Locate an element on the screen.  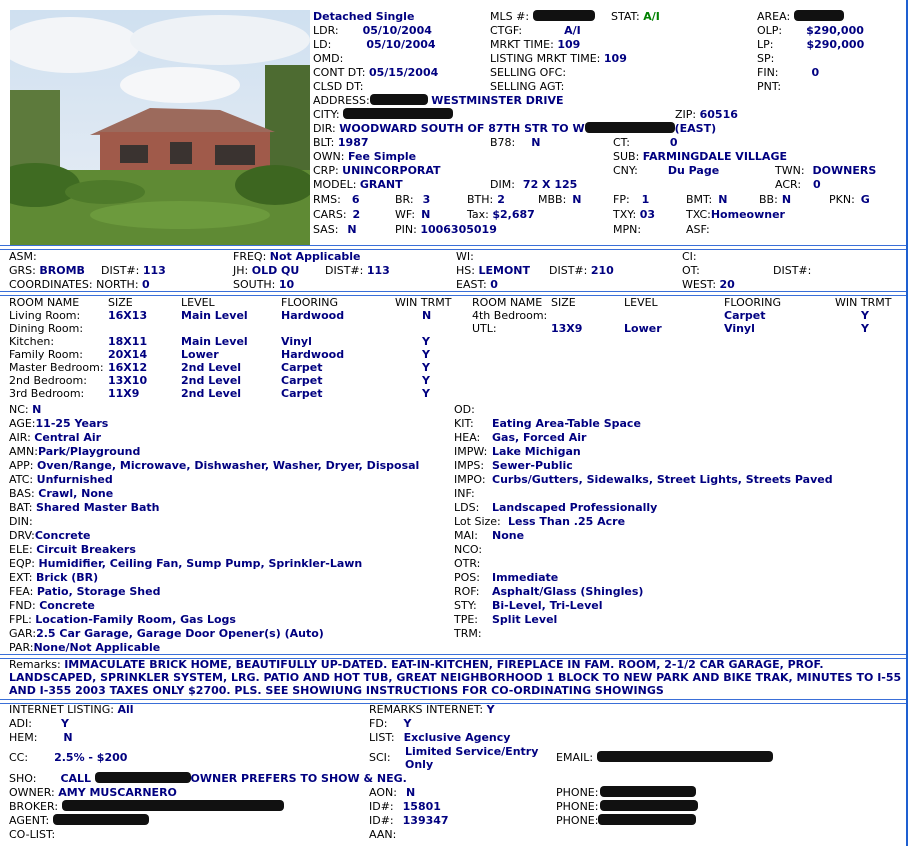
mbb-field: MBB: N is located at coordinates (560, 199).